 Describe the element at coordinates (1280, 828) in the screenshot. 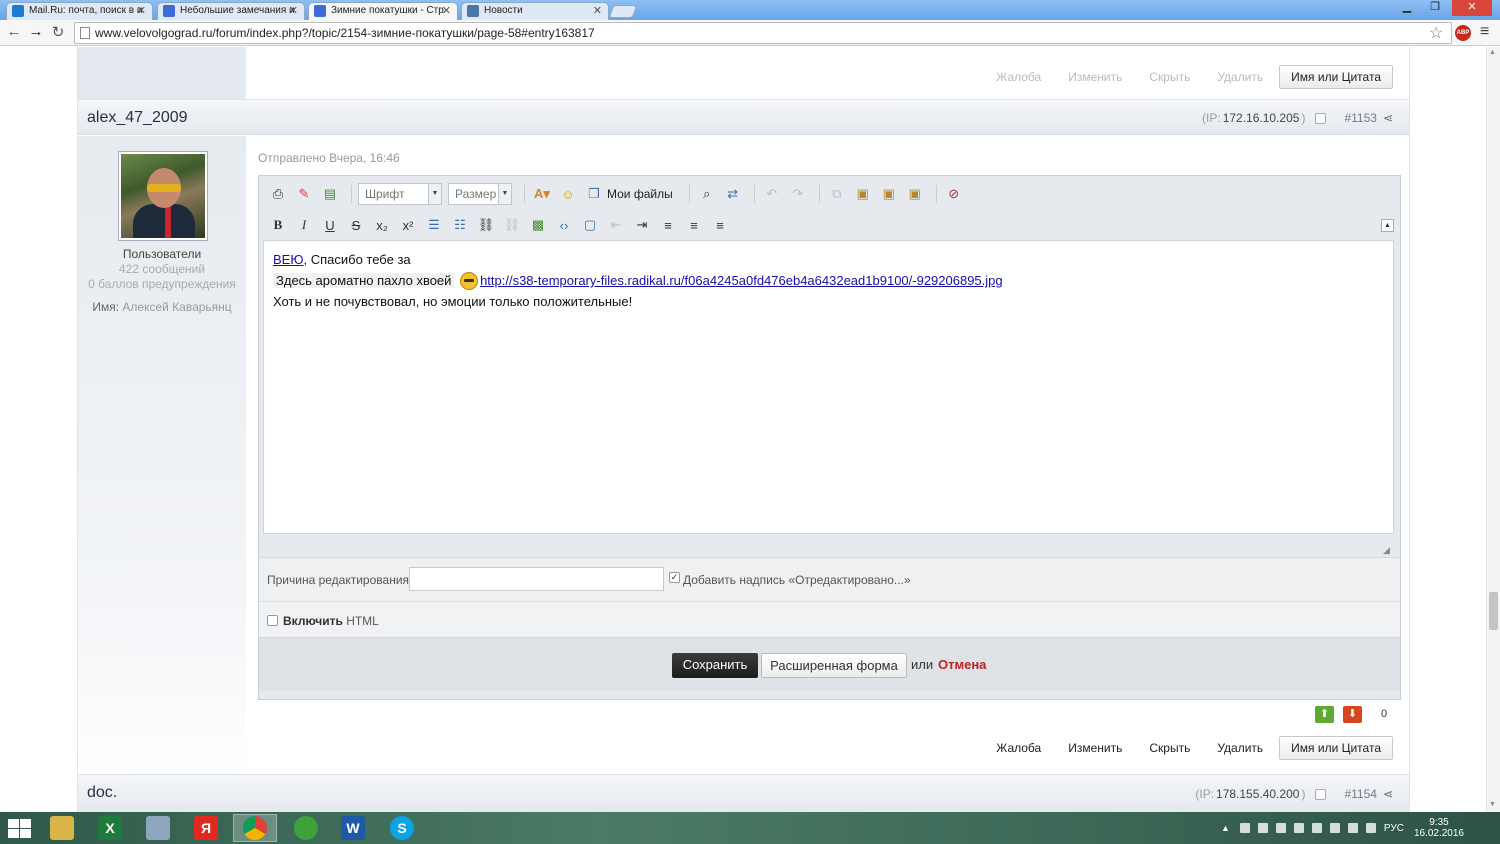

I see `device-icon` at that location.